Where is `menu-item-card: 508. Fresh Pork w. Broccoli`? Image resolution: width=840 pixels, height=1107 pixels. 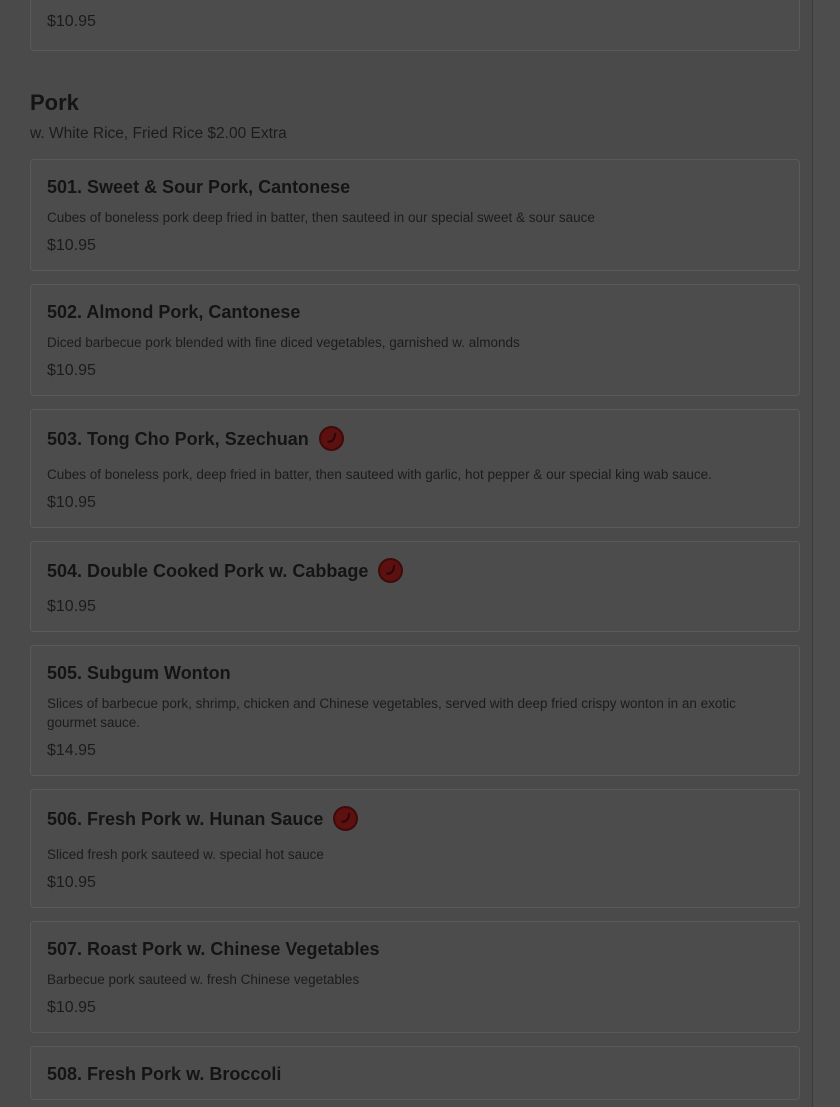 menu-item-card: 508. Fresh Pork w. Broccoli is located at coordinates (415, 1073).